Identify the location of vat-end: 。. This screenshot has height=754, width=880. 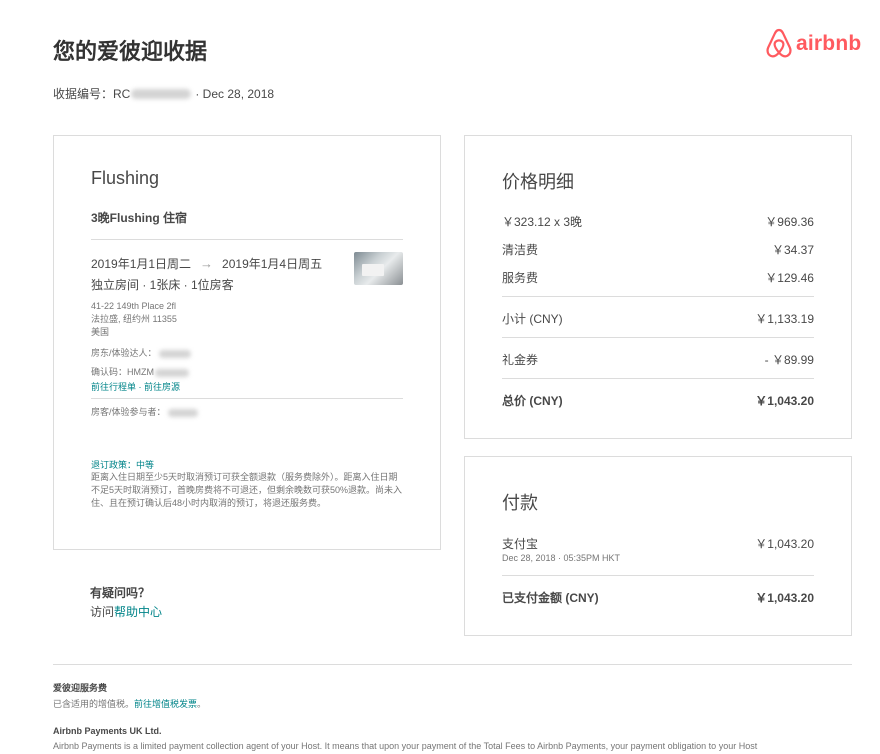
(202, 704).